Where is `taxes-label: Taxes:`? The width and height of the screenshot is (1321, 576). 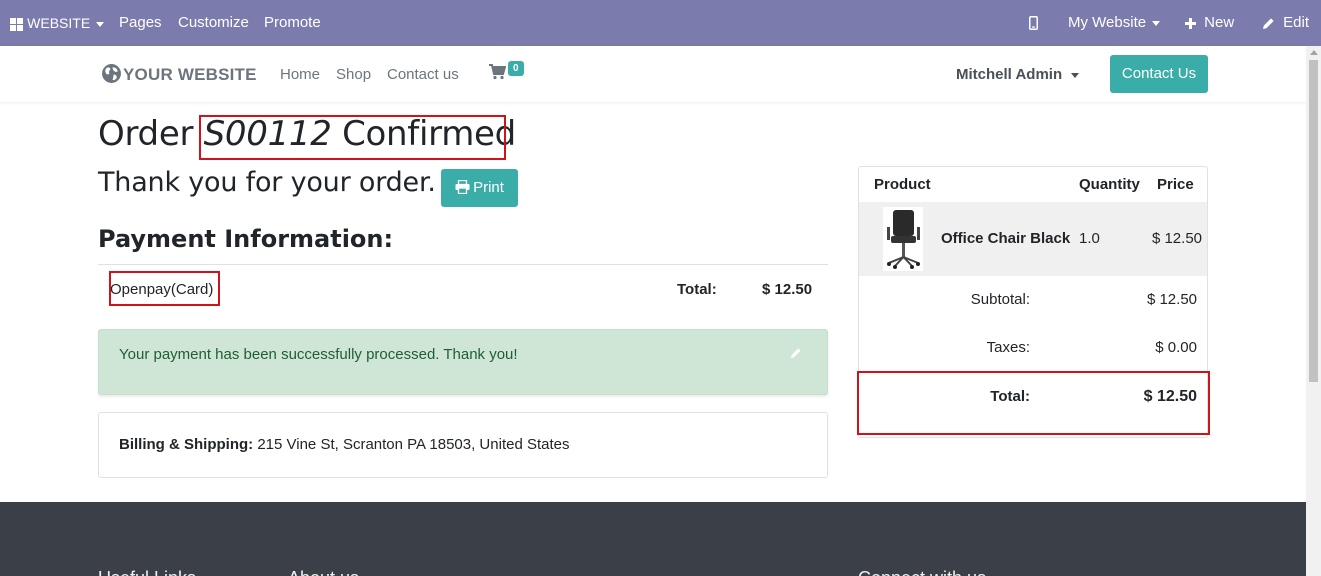 taxes-label: Taxes: is located at coordinates (1008, 347).